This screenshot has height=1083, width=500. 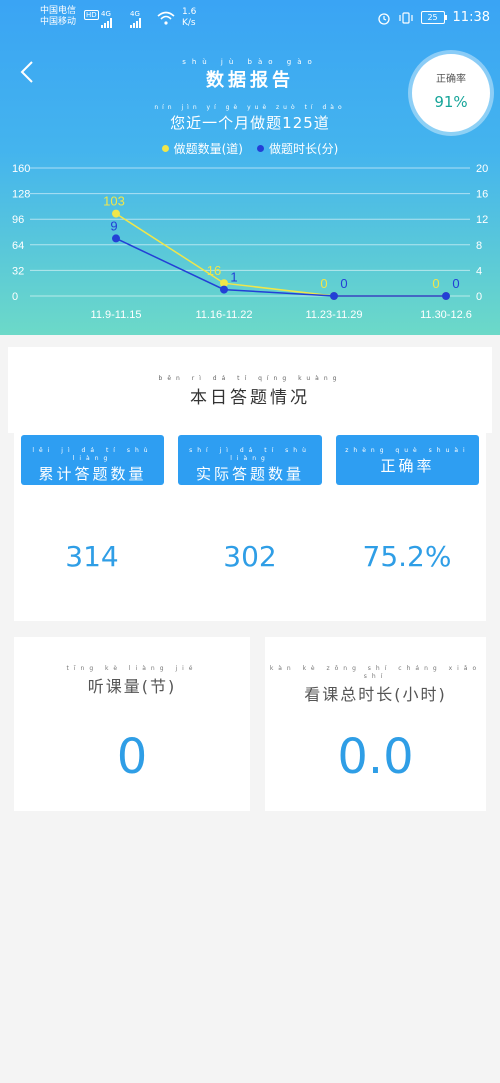 I want to click on carrier-name-1: 中国电信, so click(x=58, y=11).